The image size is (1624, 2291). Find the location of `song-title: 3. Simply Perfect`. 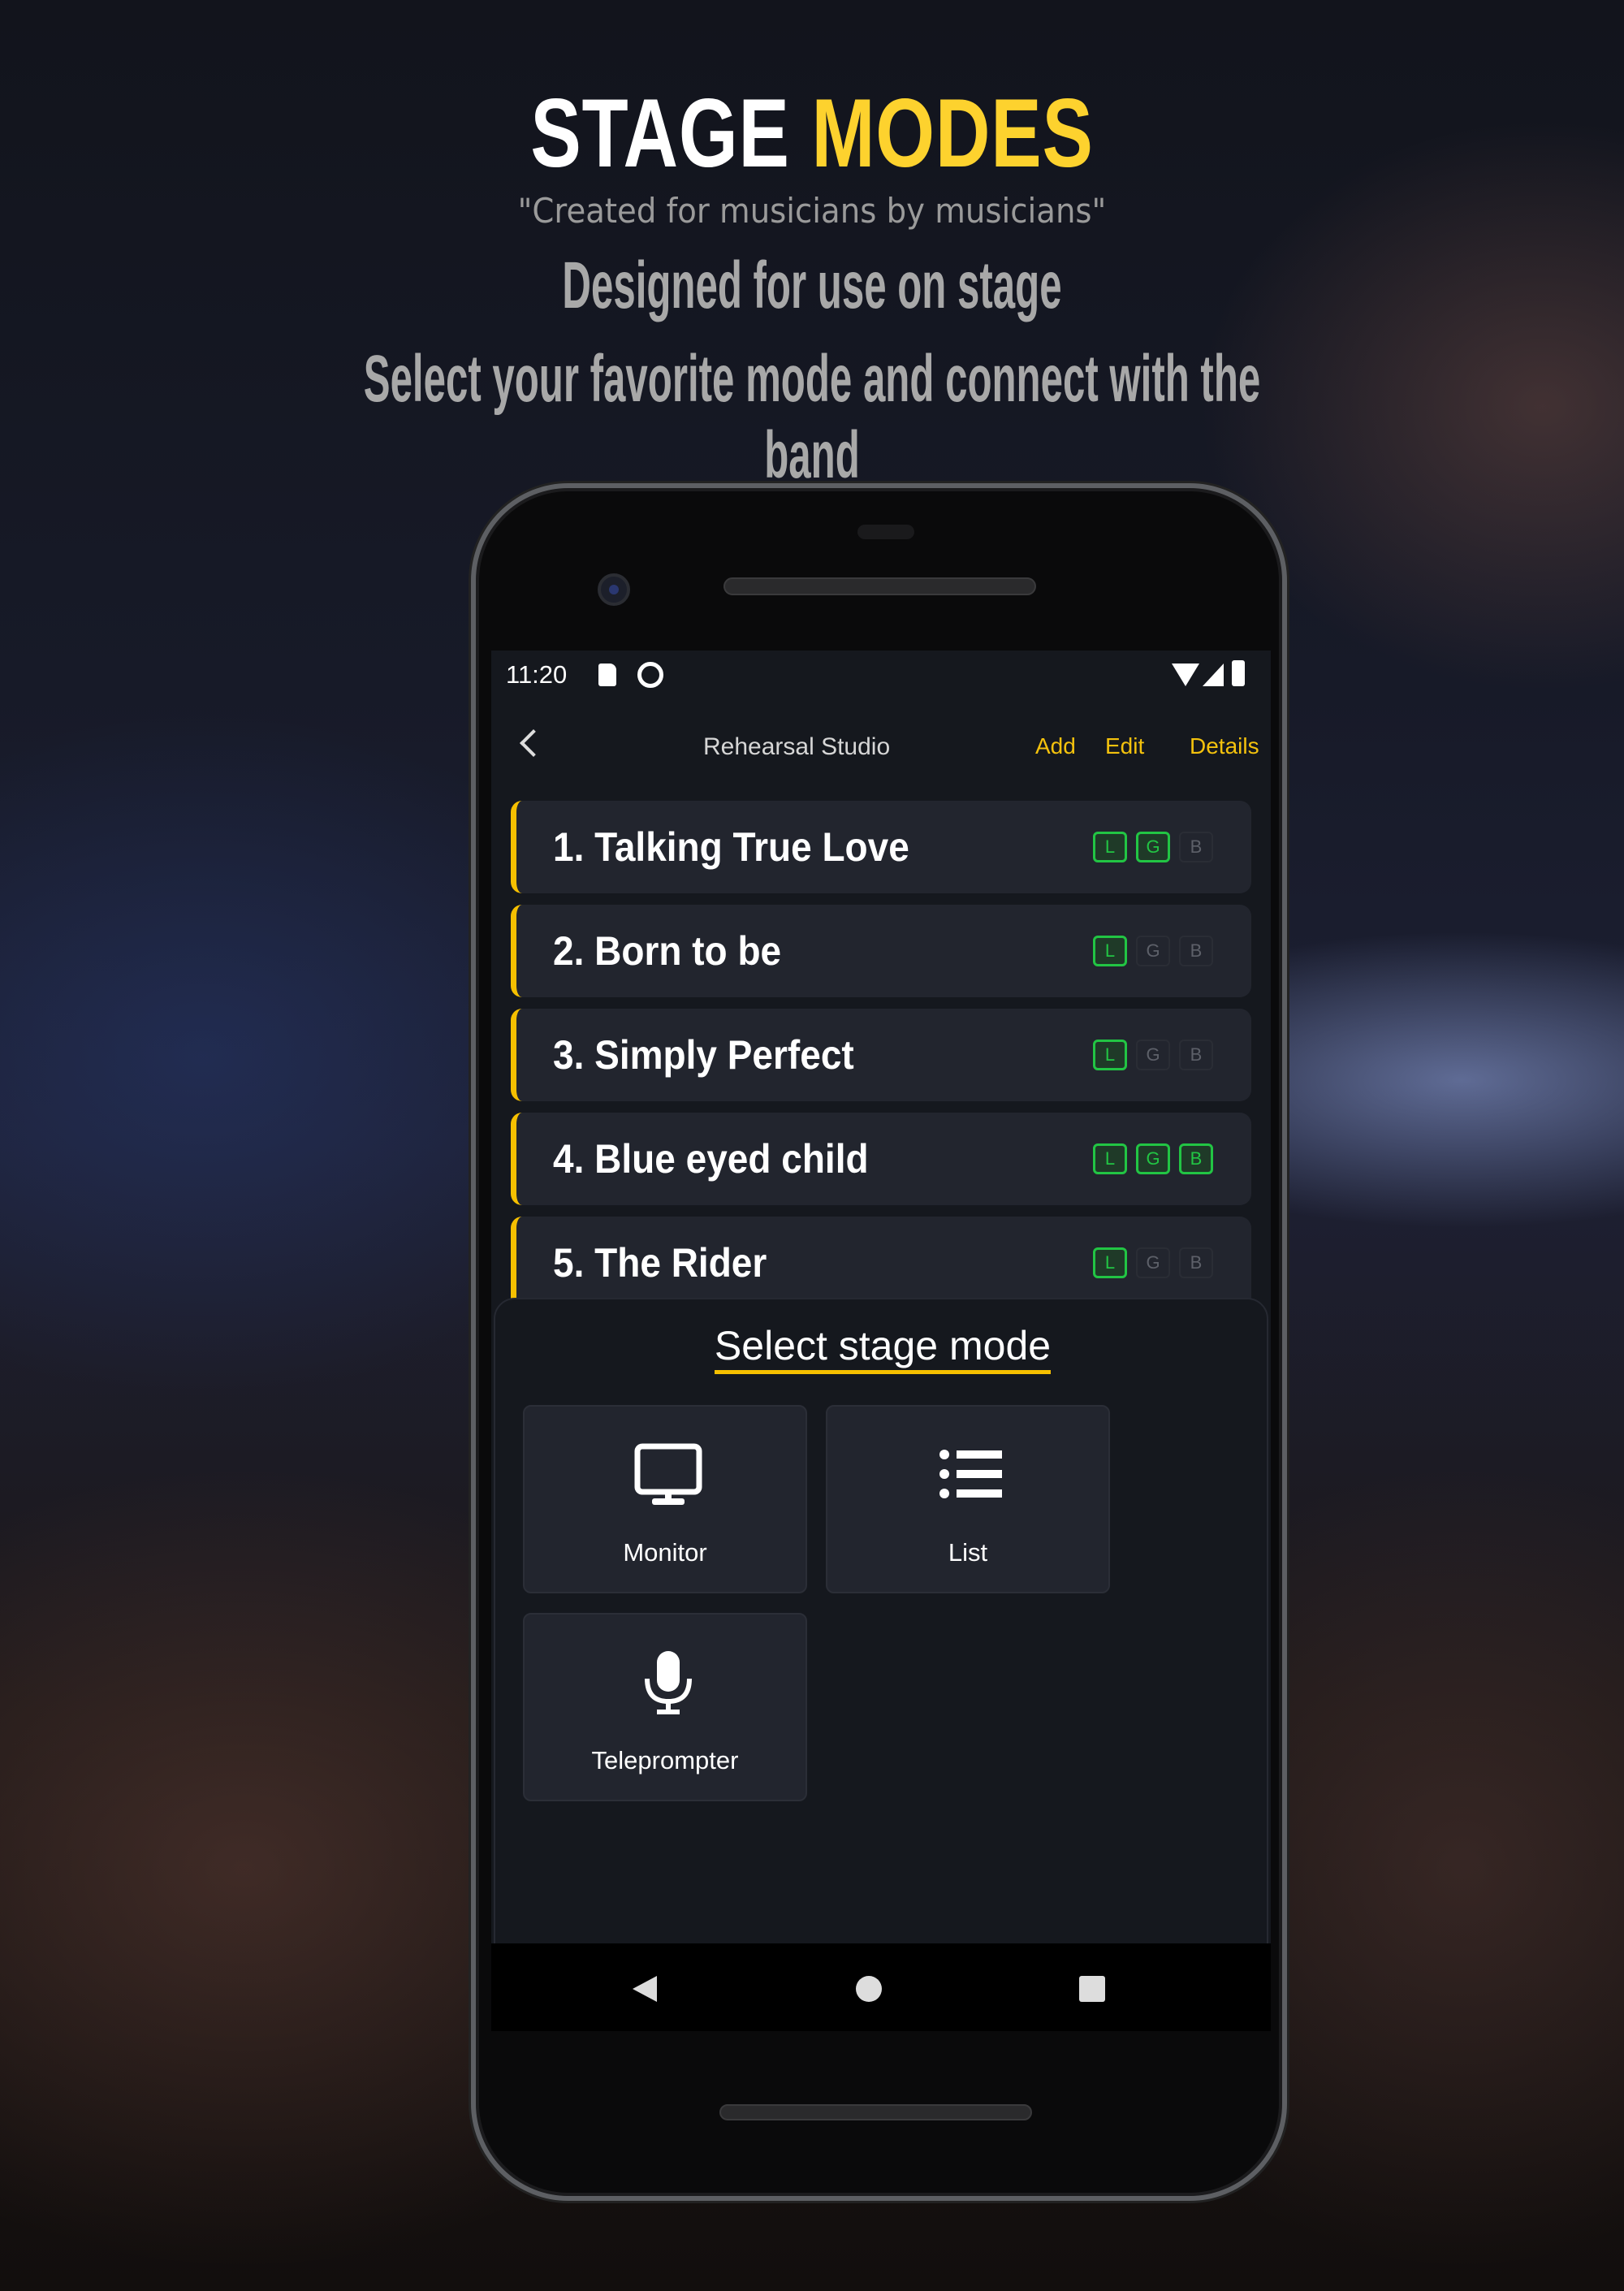

song-title: 3. Simply Perfect is located at coordinates (704, 1055).